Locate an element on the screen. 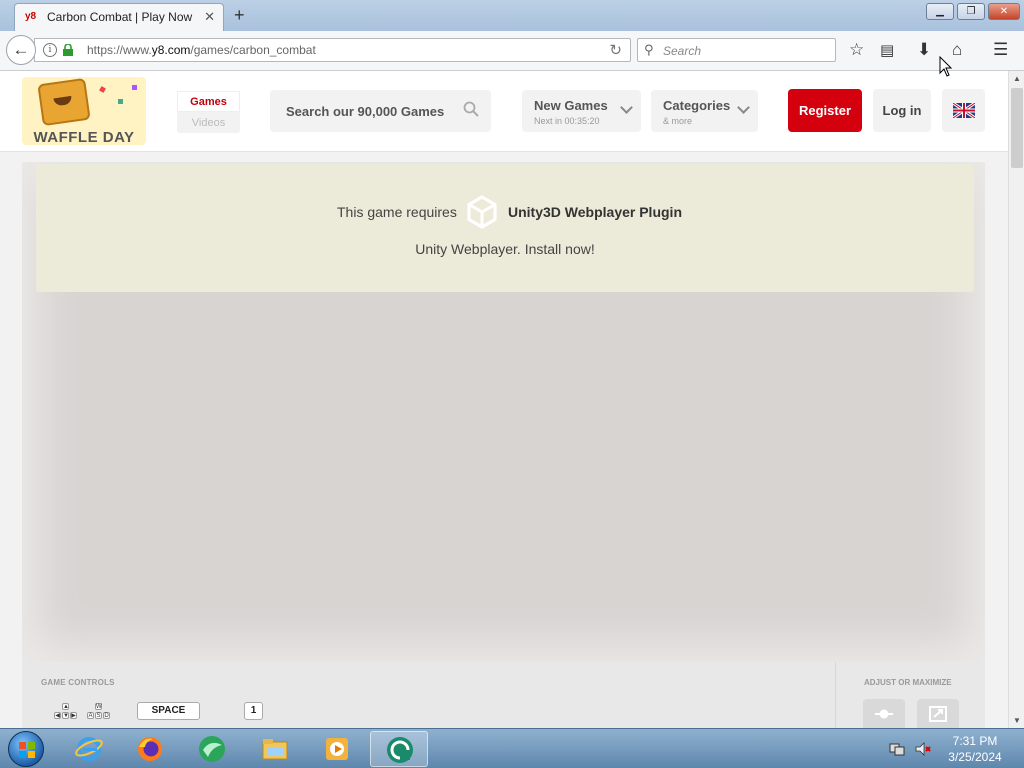 This screenshot has height=768, width=1024. waffle-day-logo: WAFFLE DAY is located at coordinates (84, 111).